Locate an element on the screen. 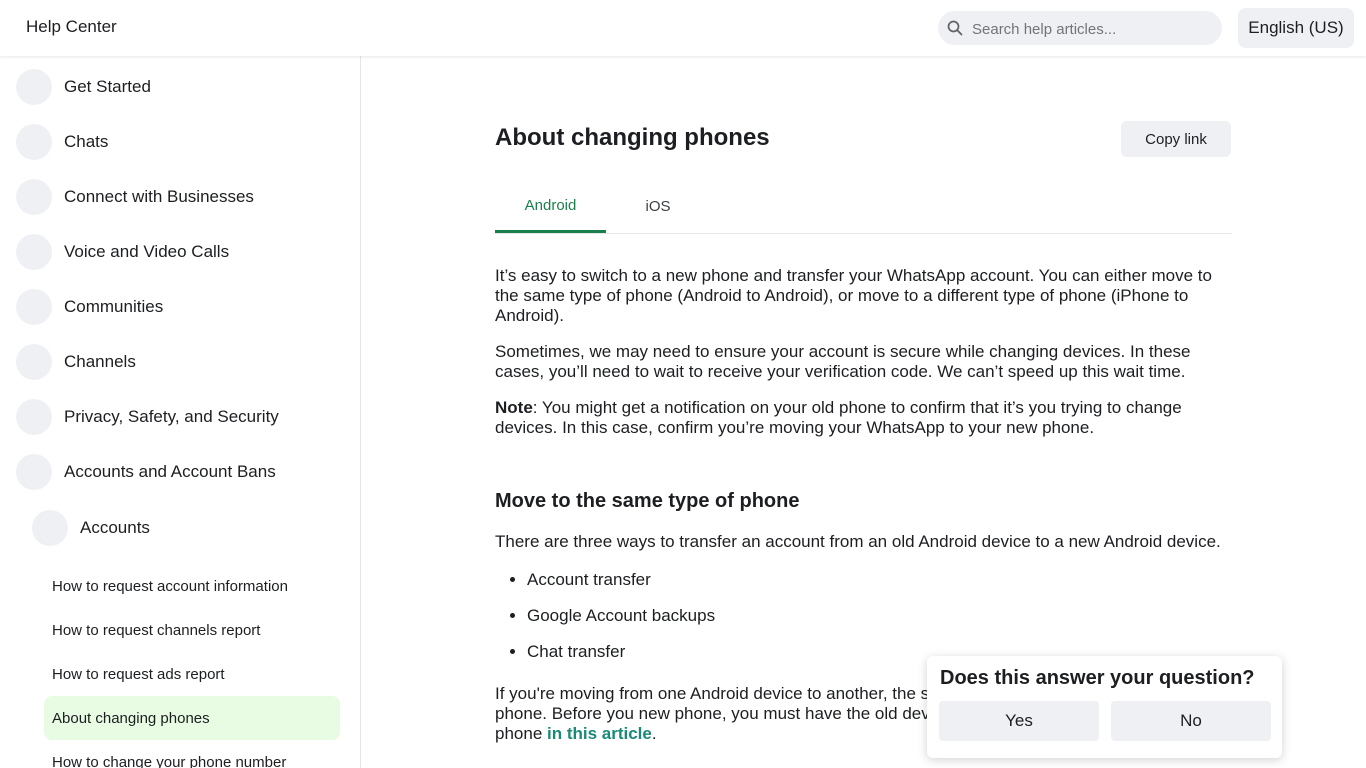  no-button: No is located at coordinates (1191, 721).